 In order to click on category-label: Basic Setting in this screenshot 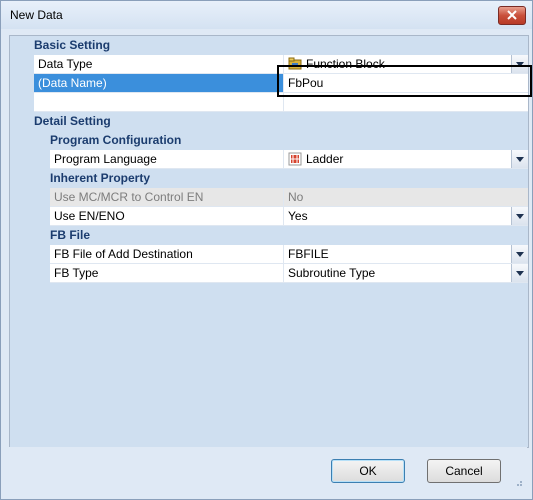, I will do `click(72, 45)`.